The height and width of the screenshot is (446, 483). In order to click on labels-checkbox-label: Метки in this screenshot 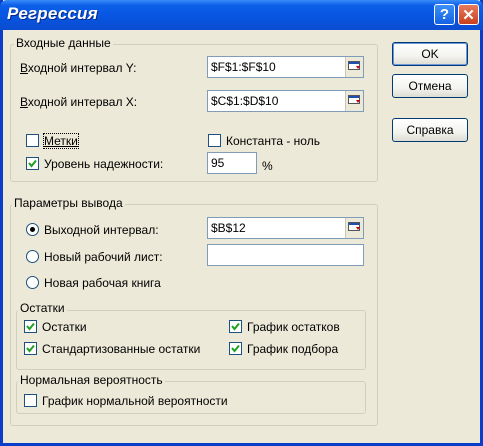, I will do `click(61, 141)`.